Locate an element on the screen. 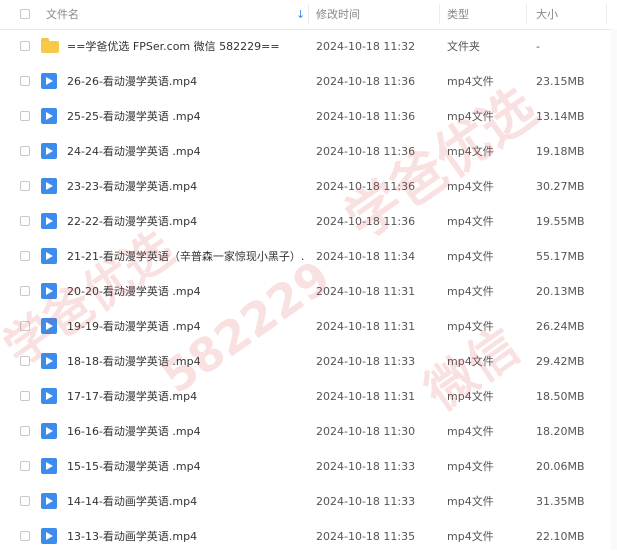 The width and height of the screenshot is (617, 554). vertical-scrollbar is located at coordinates (614, 289).